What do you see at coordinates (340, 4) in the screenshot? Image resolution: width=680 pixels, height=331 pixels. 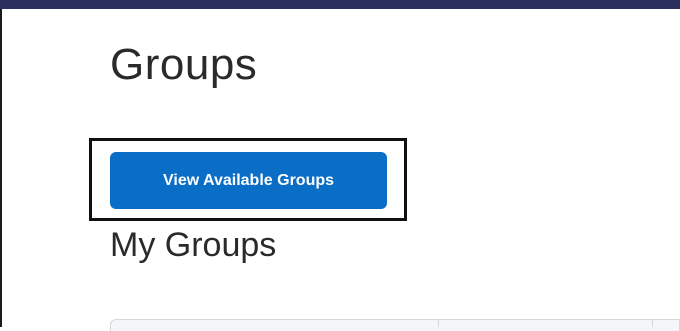 I see `top-navigation-bar` at bounding box center [340, 4].